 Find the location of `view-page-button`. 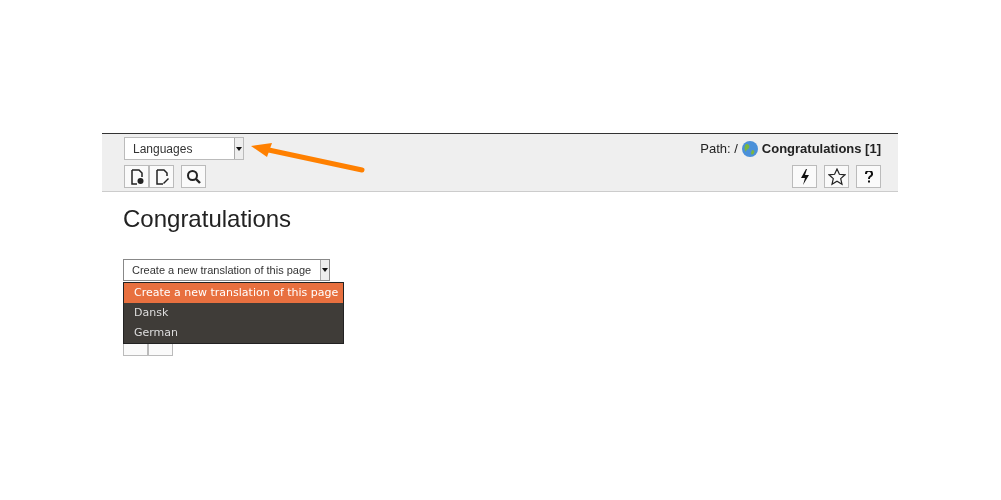

view-page-button is located at coordinates (136, 176).